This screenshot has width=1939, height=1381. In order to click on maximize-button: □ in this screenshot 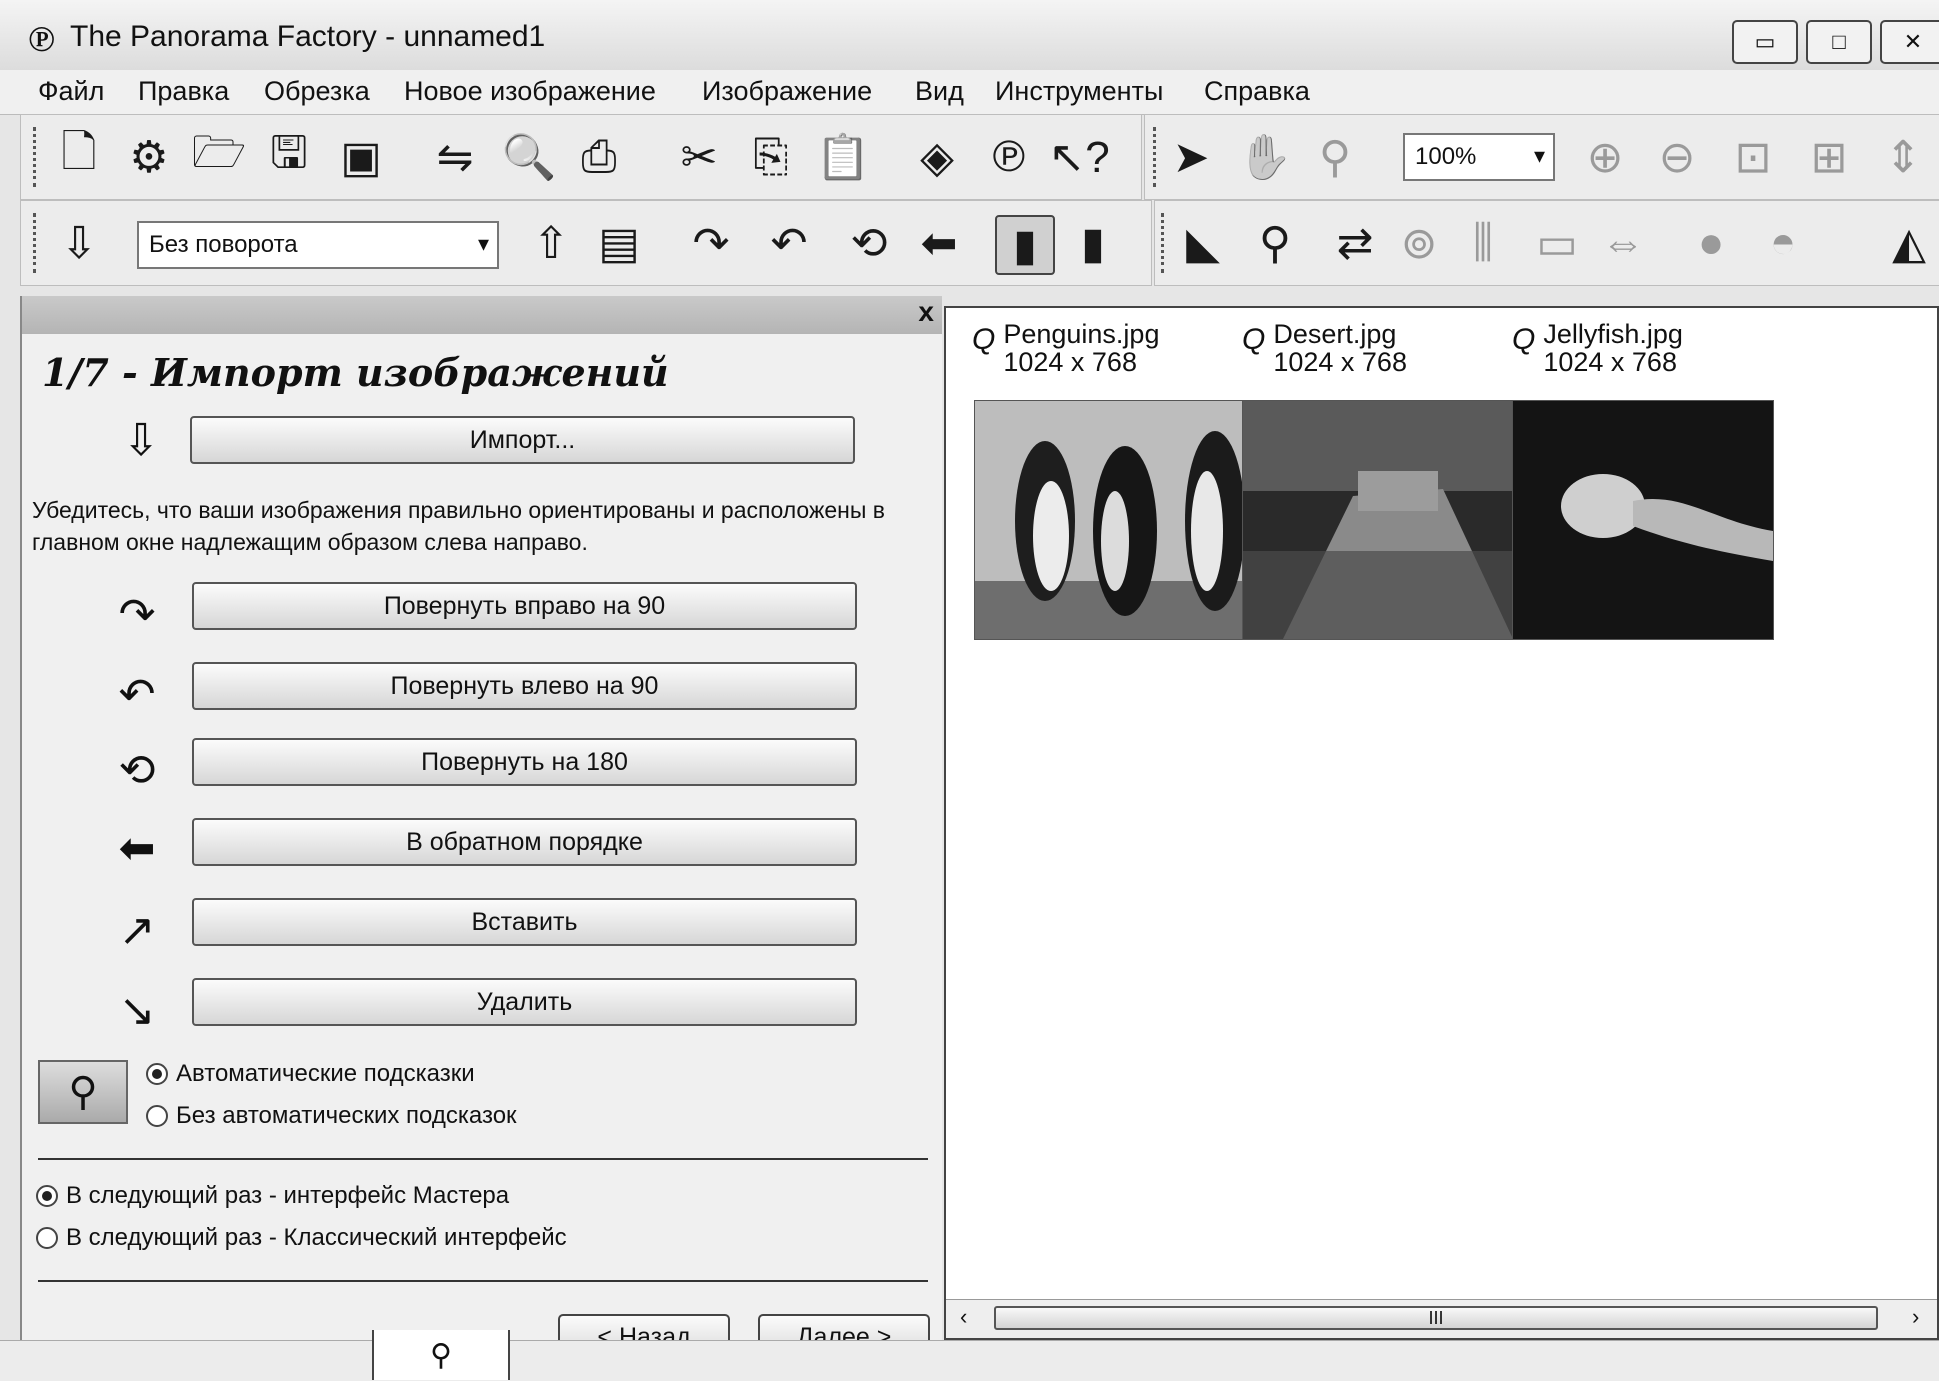, I will do `click(1839, 42)`.